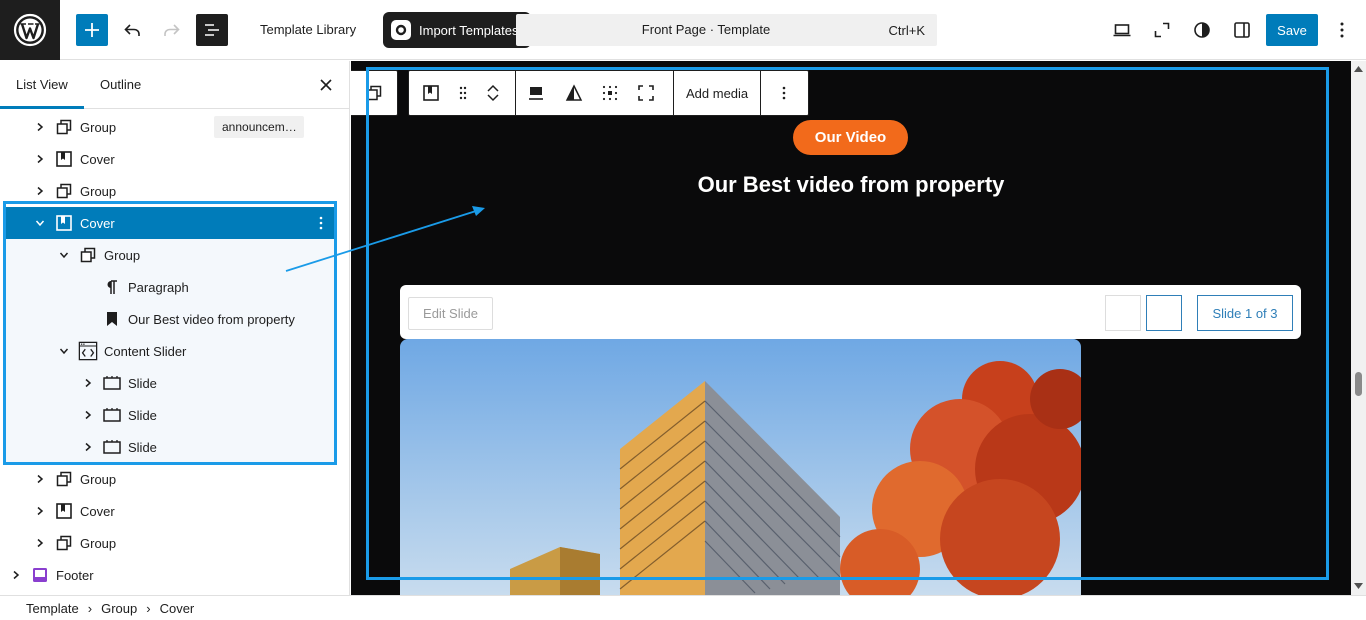  I want to click on add-media-segment: Add media, so click(718, 93).